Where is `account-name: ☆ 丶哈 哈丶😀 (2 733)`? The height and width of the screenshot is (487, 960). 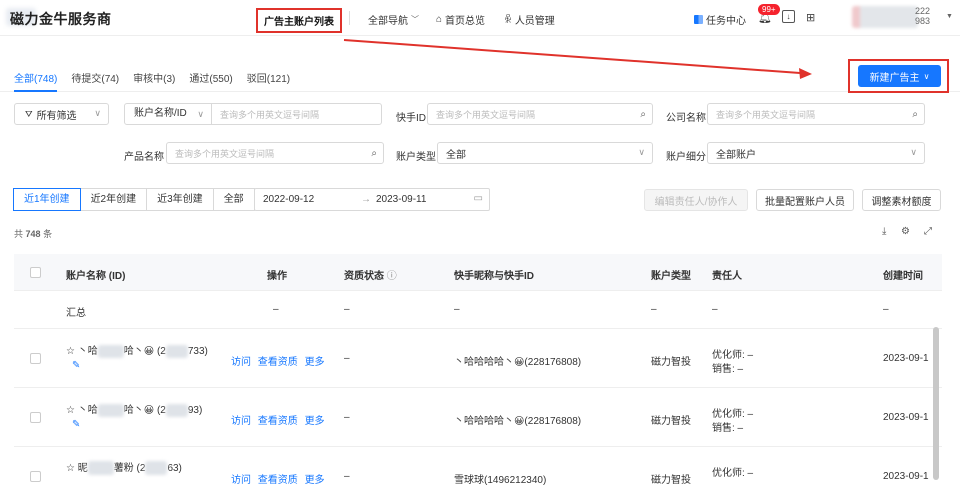
account-name: ☆ 丶哈 哈丶😀 (2 733) is located at coordinates (137, 350).